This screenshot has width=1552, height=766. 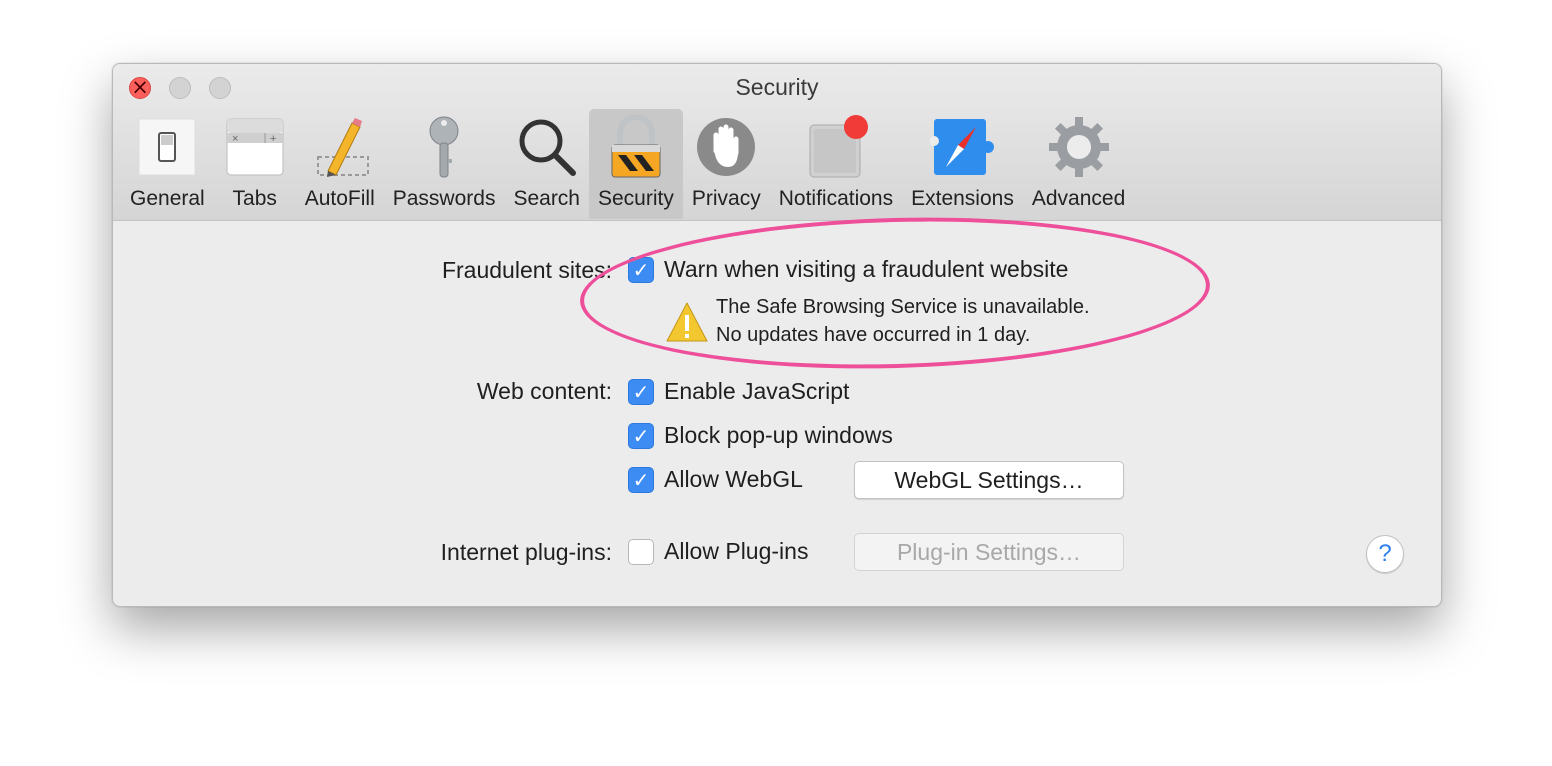 What do you see at coordinates (167, 198) in the screenshot?
I see `tab-label: General` at bounding box center [167, 198].